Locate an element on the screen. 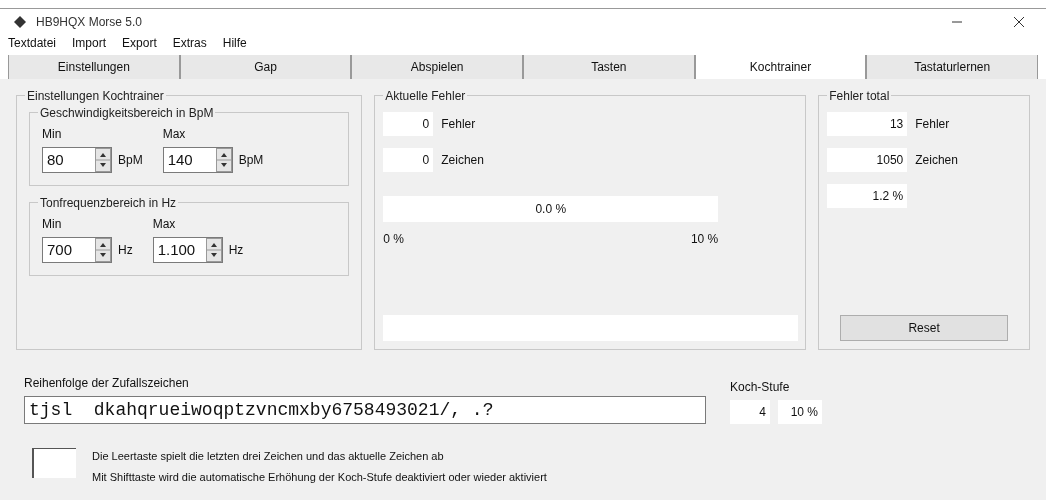 Image resolution: width=1046 pixels, height=500 pixels. tab: Kochtrainer is located at coordinates (780, 67).